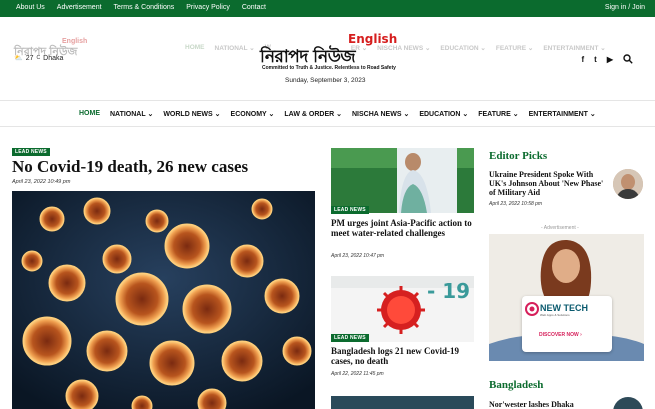 The width and height of the screenshot is (655, 409). I want to click on mid-story-2-badge: LEAD NEWS, so click(350, 338).